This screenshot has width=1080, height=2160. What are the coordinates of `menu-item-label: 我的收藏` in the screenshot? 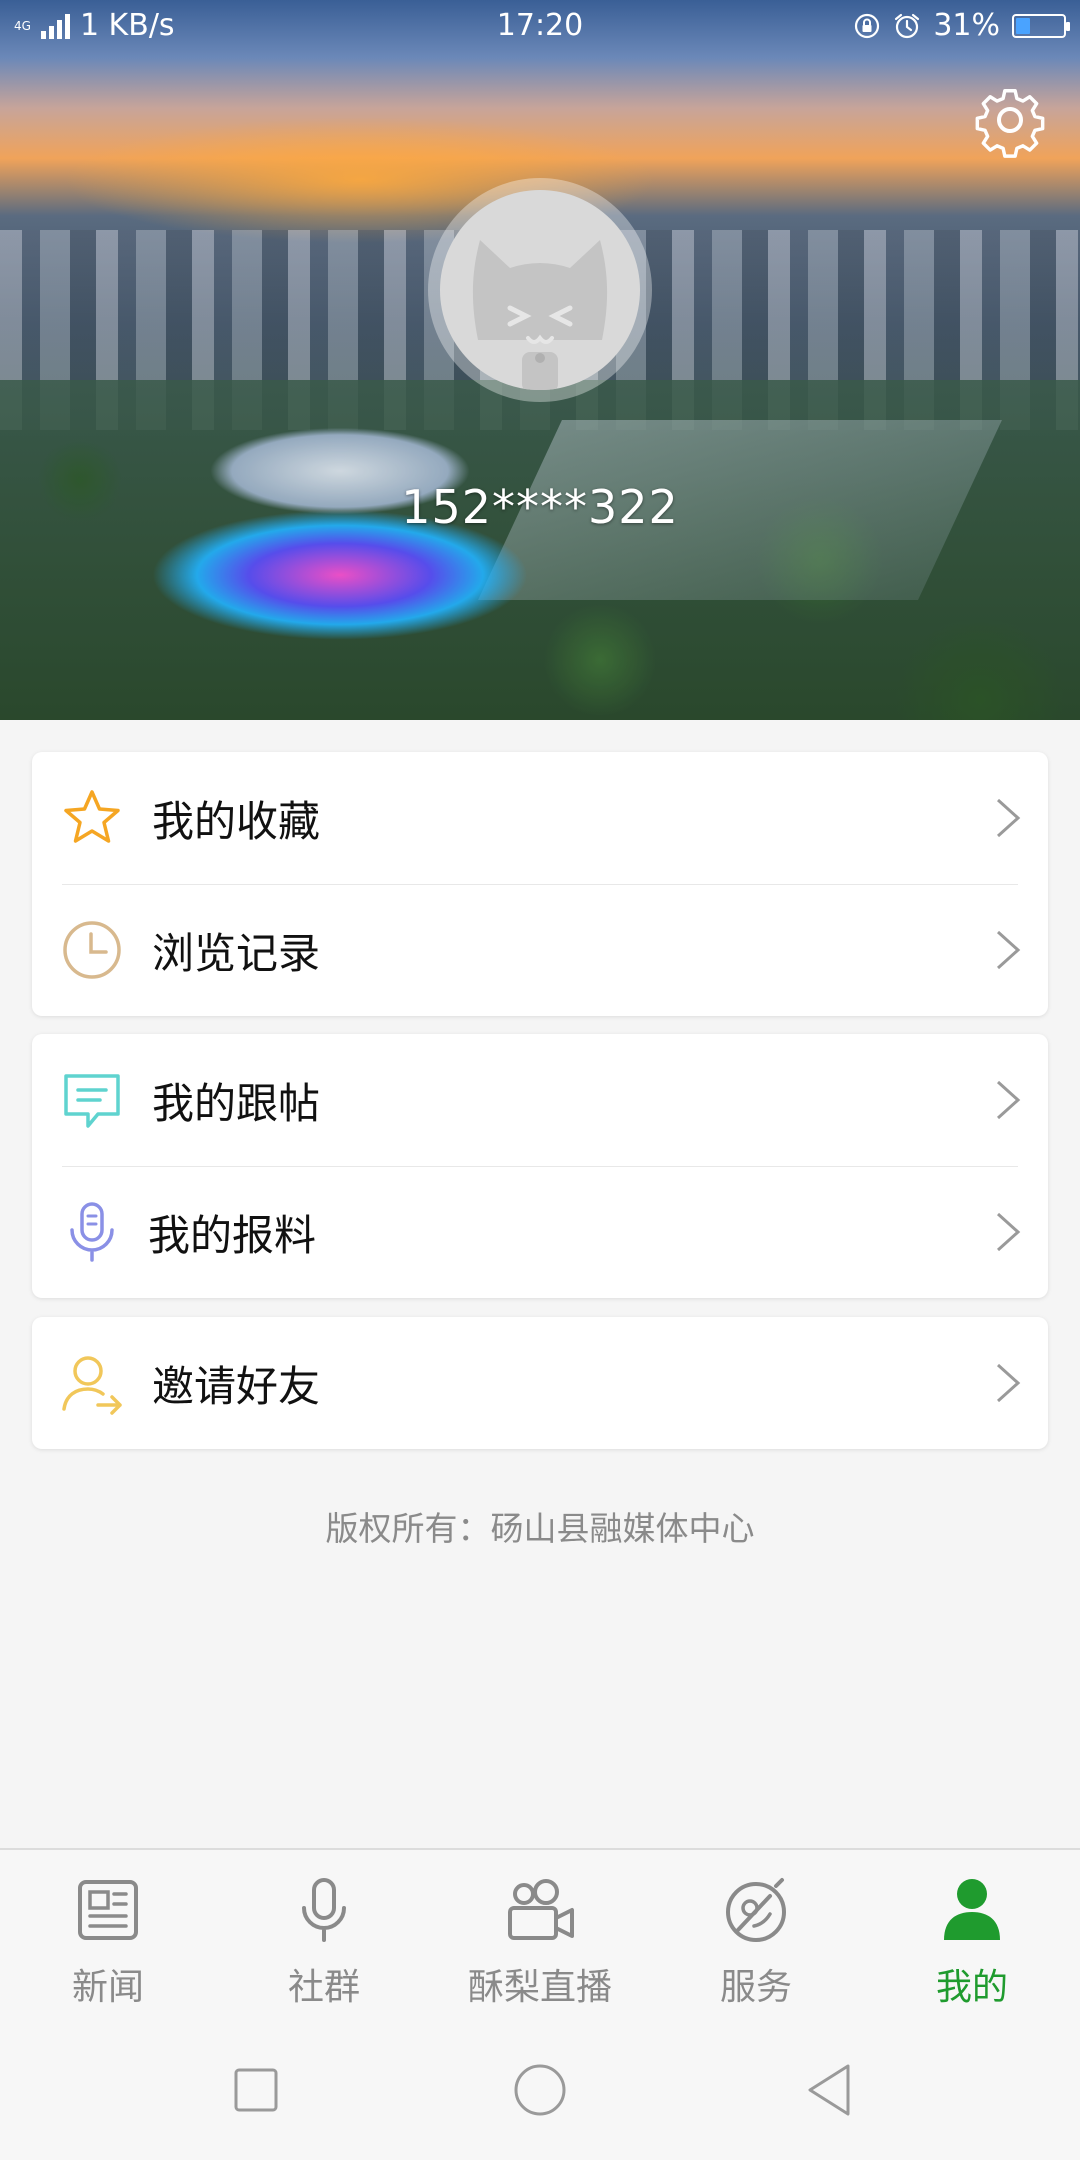 It's located at (236, 821).